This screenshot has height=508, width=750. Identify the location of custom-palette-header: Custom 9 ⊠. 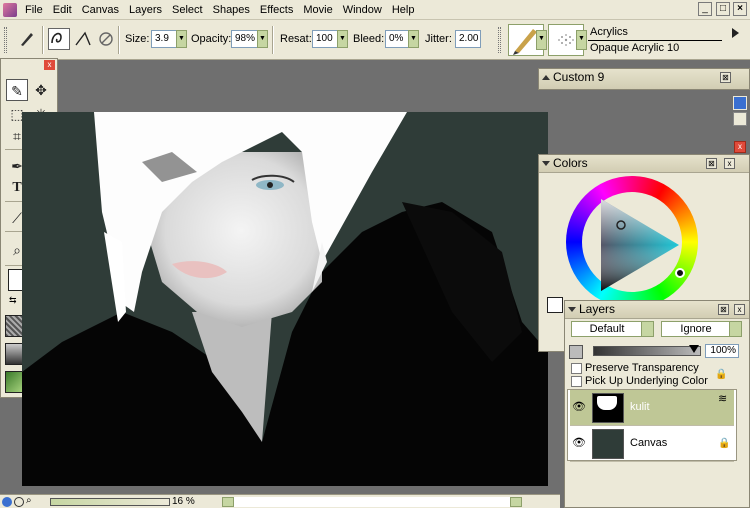
(644, 79).